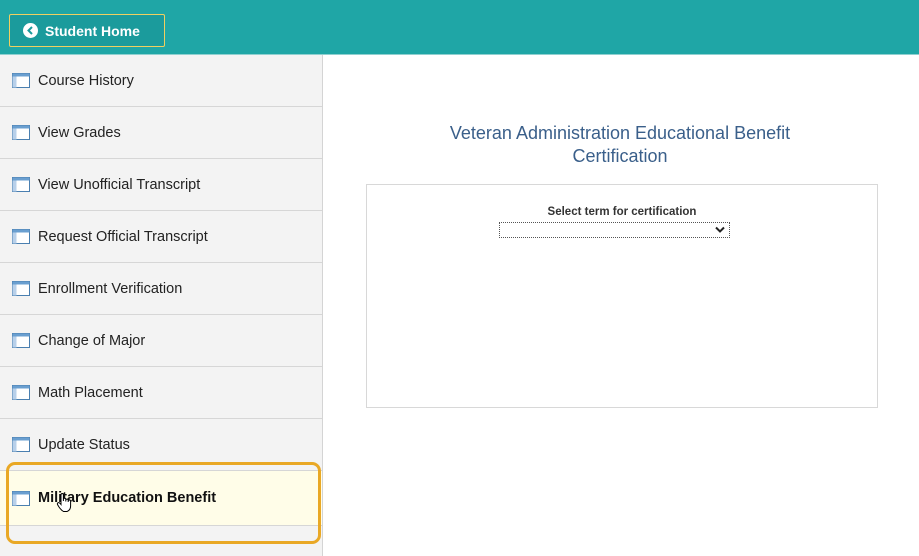  Describe the element at coordinates (161, 445) in the screenshot. I see `sidebar-item-update-status: Update Status` at that location.